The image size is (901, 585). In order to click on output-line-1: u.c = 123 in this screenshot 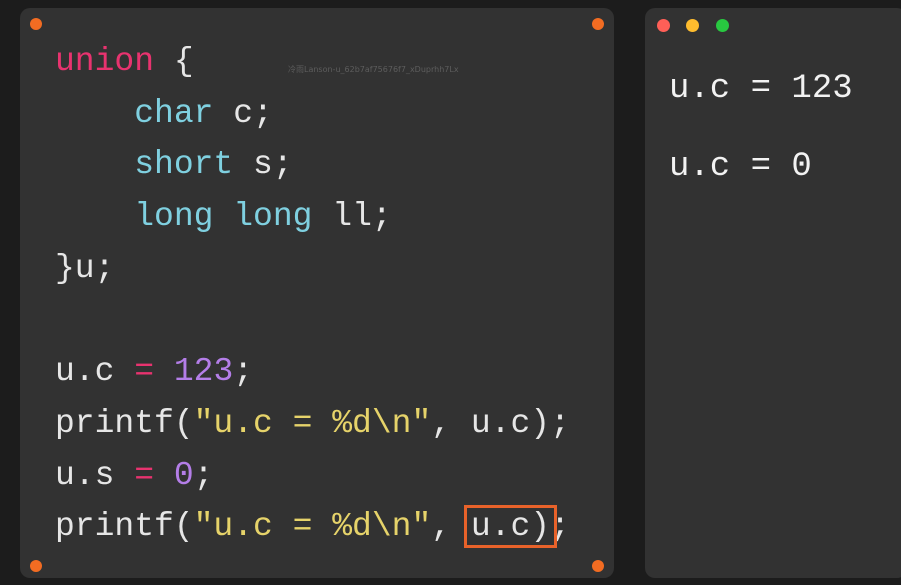, I will do `click(761, 89)`.